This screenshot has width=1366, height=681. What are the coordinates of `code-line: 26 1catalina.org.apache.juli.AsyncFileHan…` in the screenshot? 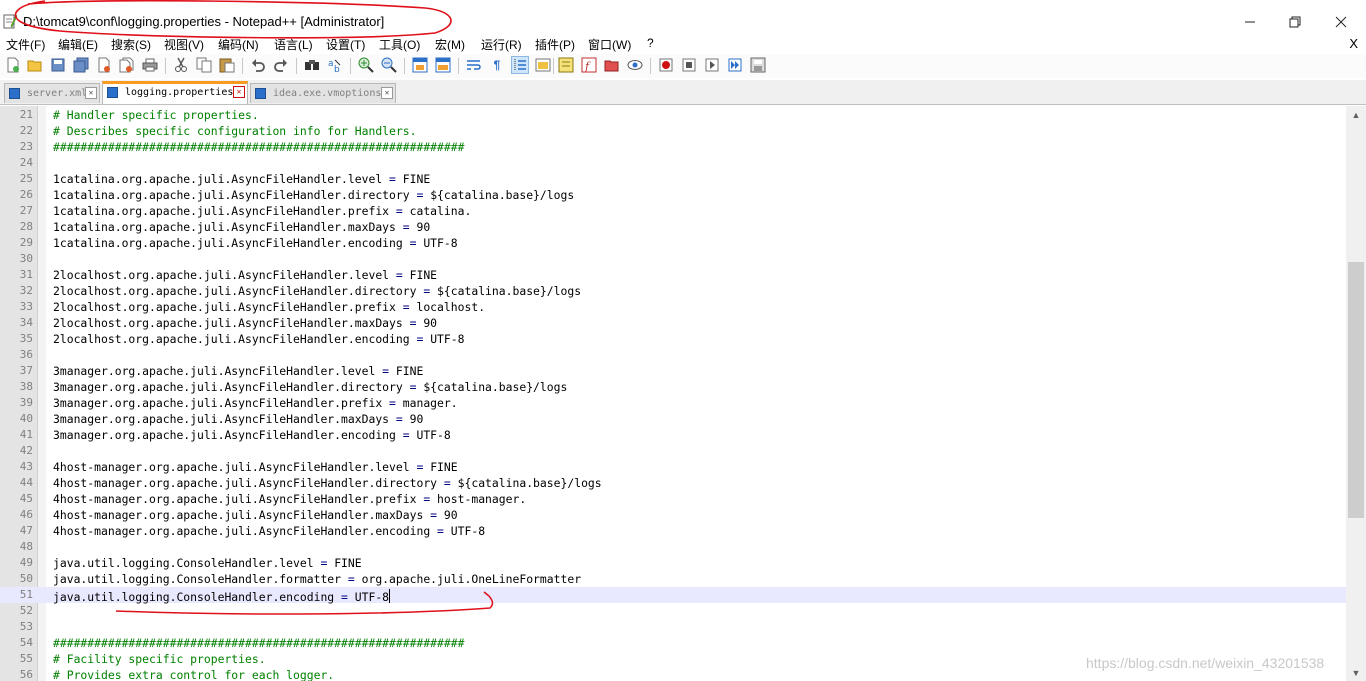 It's located at (673, 195).